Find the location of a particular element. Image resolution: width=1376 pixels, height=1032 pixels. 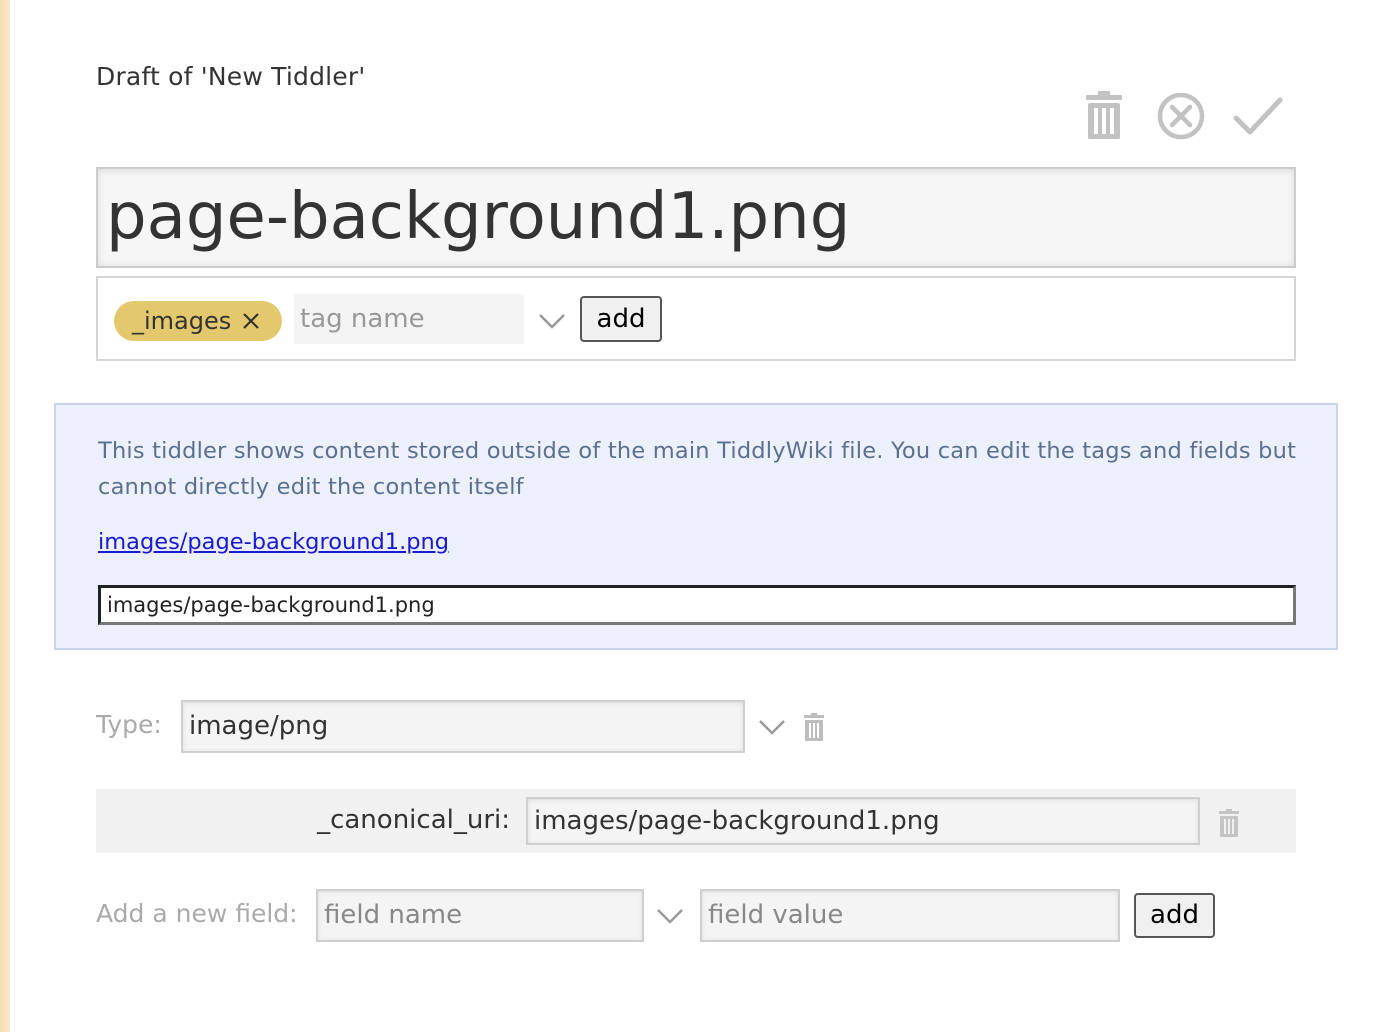

checkmark-icon is located at coordinates (1258, 116).